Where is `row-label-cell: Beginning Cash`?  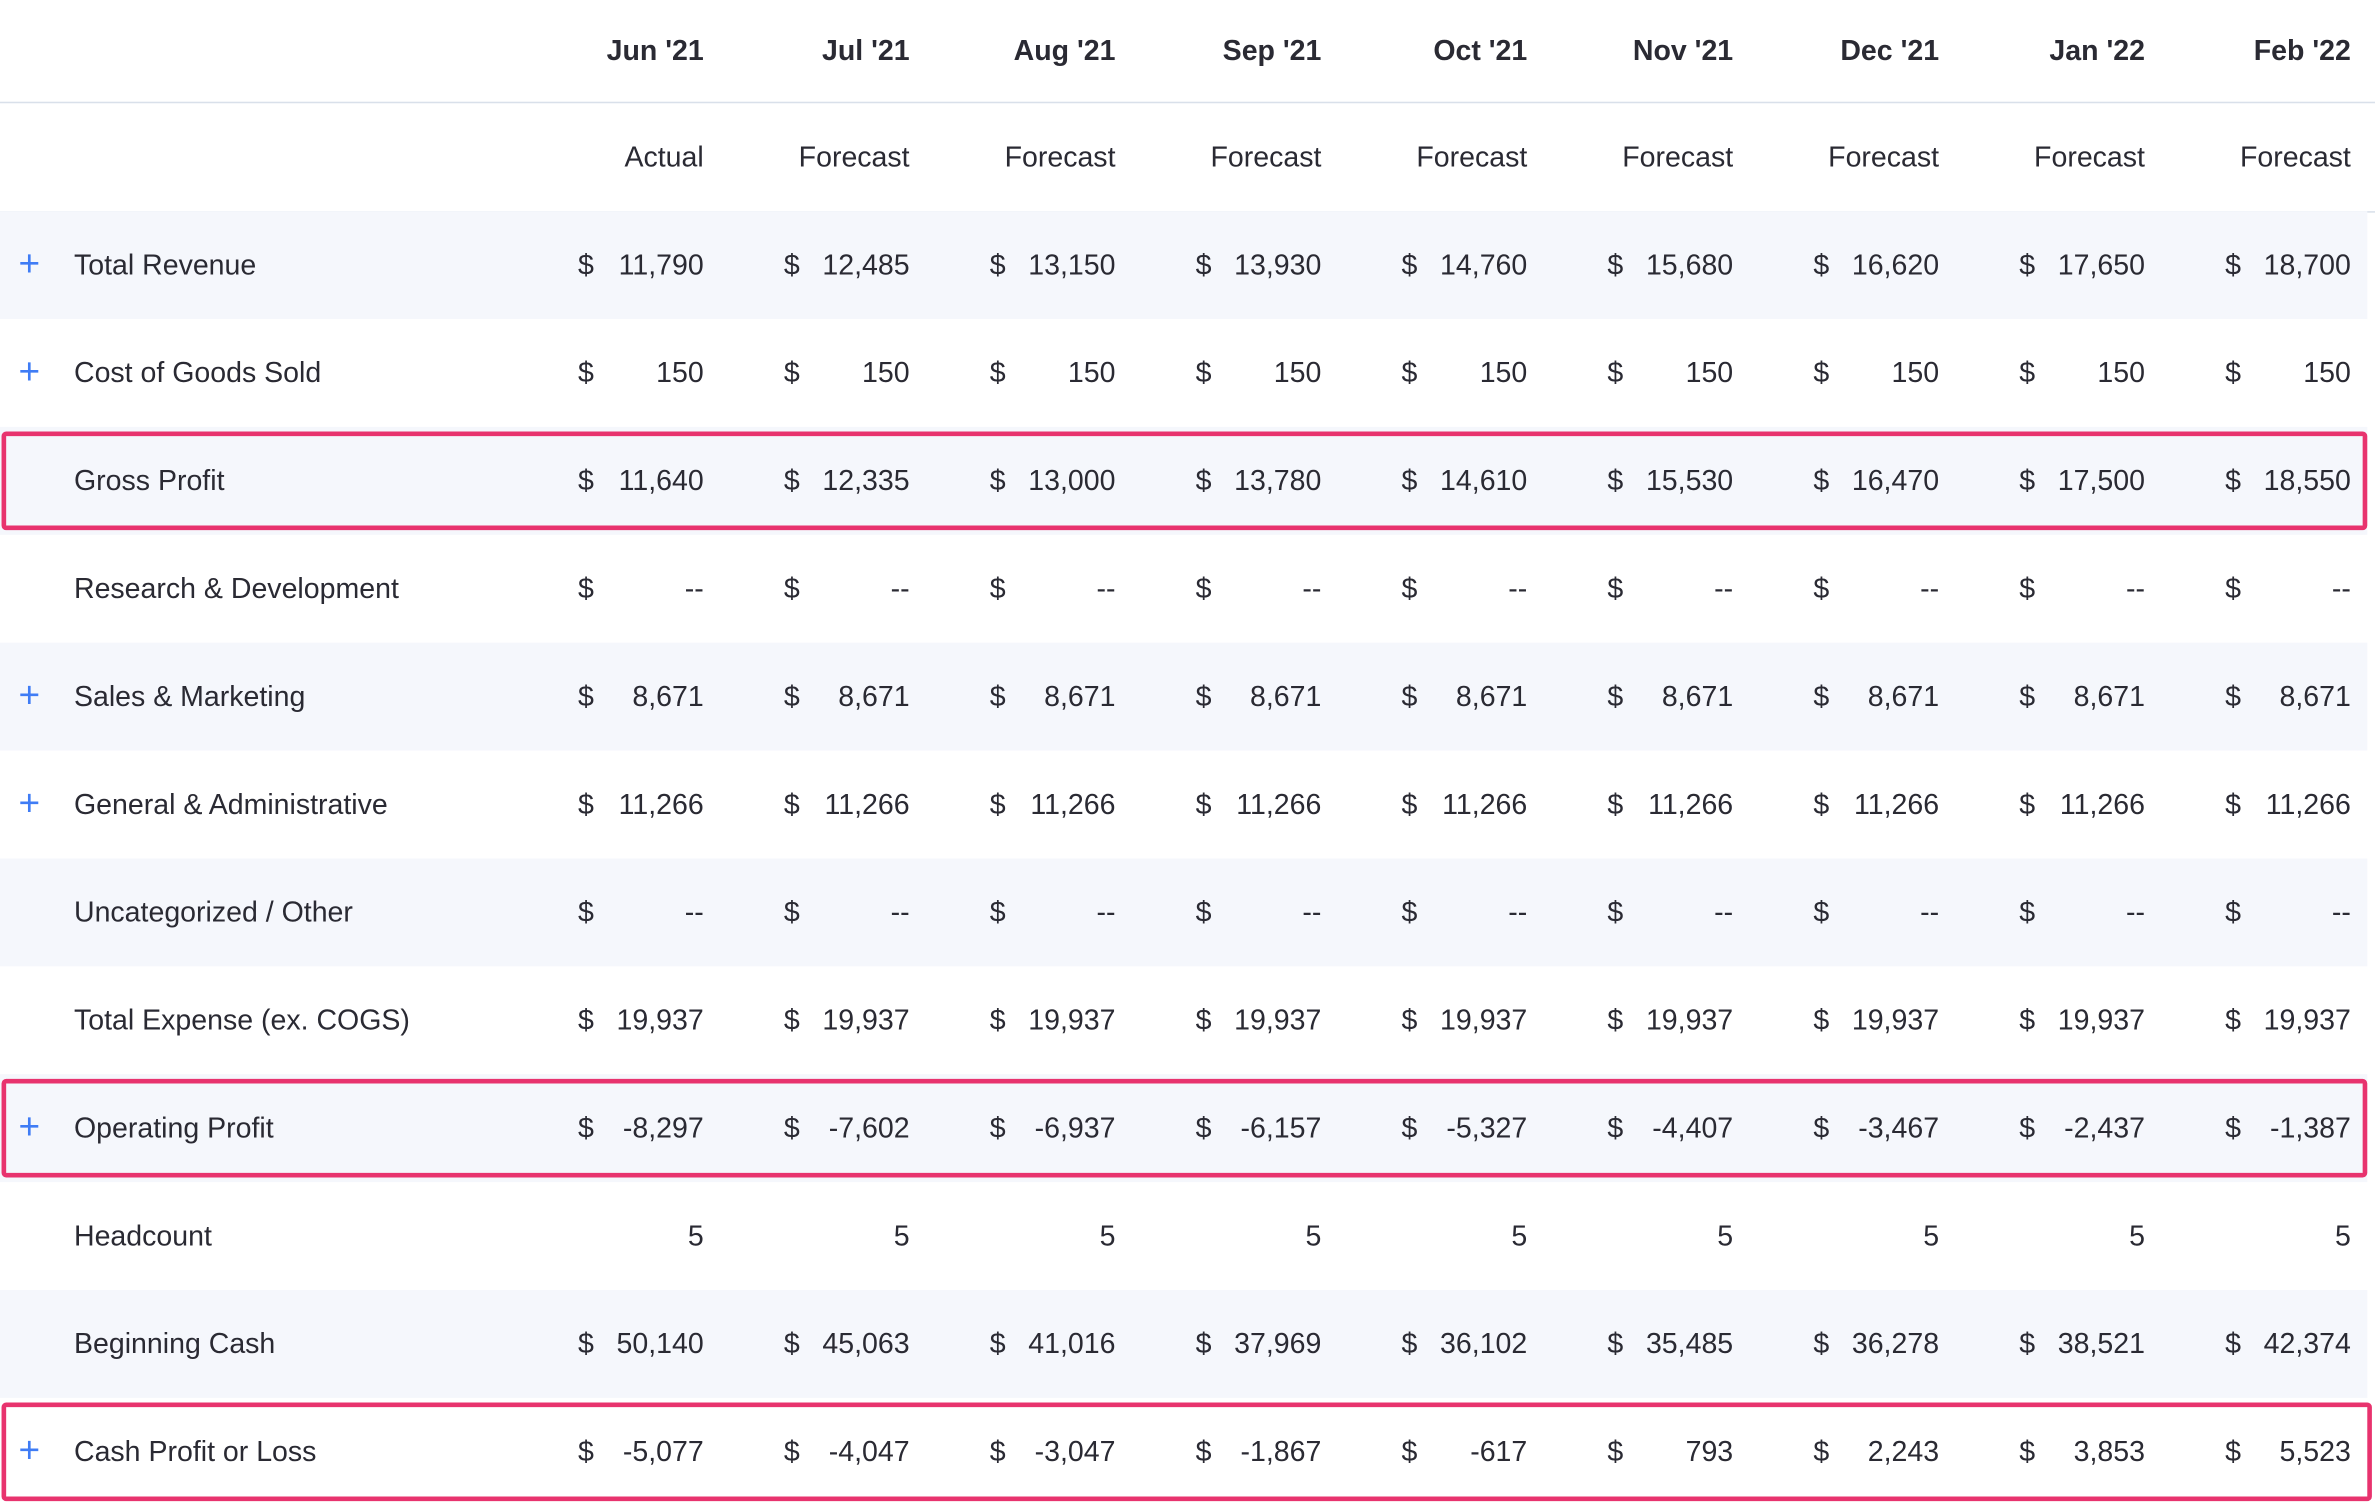 row-label-cell: Beginning Cash is located at coordinates (264, 1344).